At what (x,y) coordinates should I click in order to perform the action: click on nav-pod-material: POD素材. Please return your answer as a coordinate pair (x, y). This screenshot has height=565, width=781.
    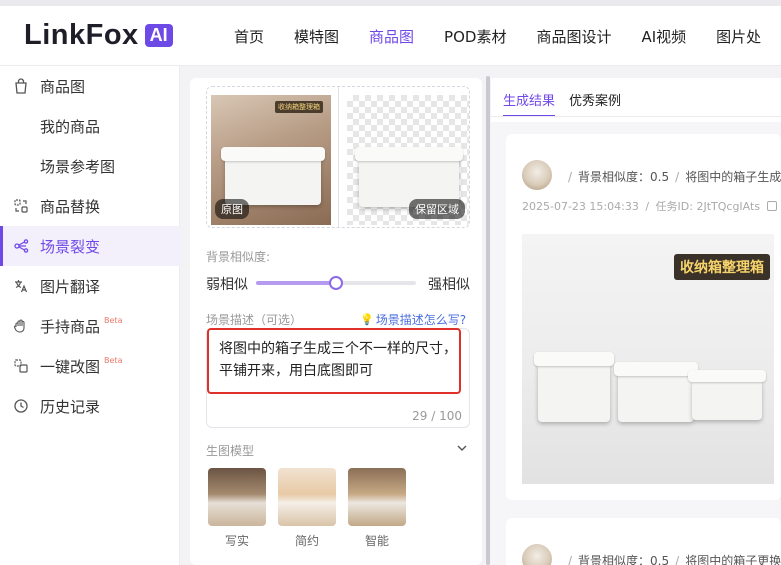
    Looking at the image, I should click on (475, 36).